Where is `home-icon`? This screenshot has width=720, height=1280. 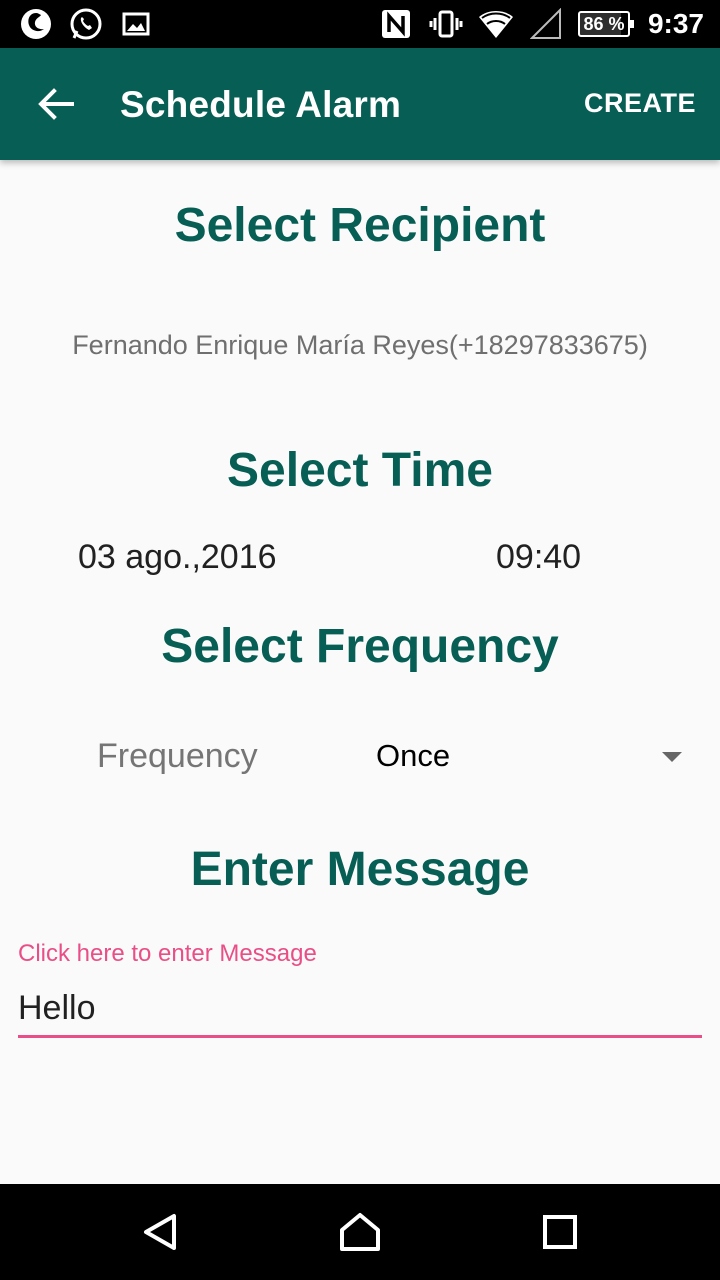
home-icon is located at coordinates (360, 1232).